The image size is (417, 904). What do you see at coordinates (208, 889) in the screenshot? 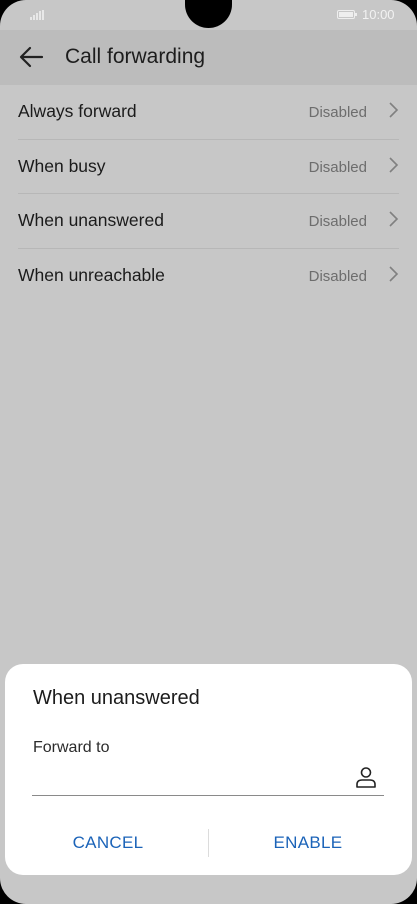
I see `navigation-bar` at bounding box center [208, 889].